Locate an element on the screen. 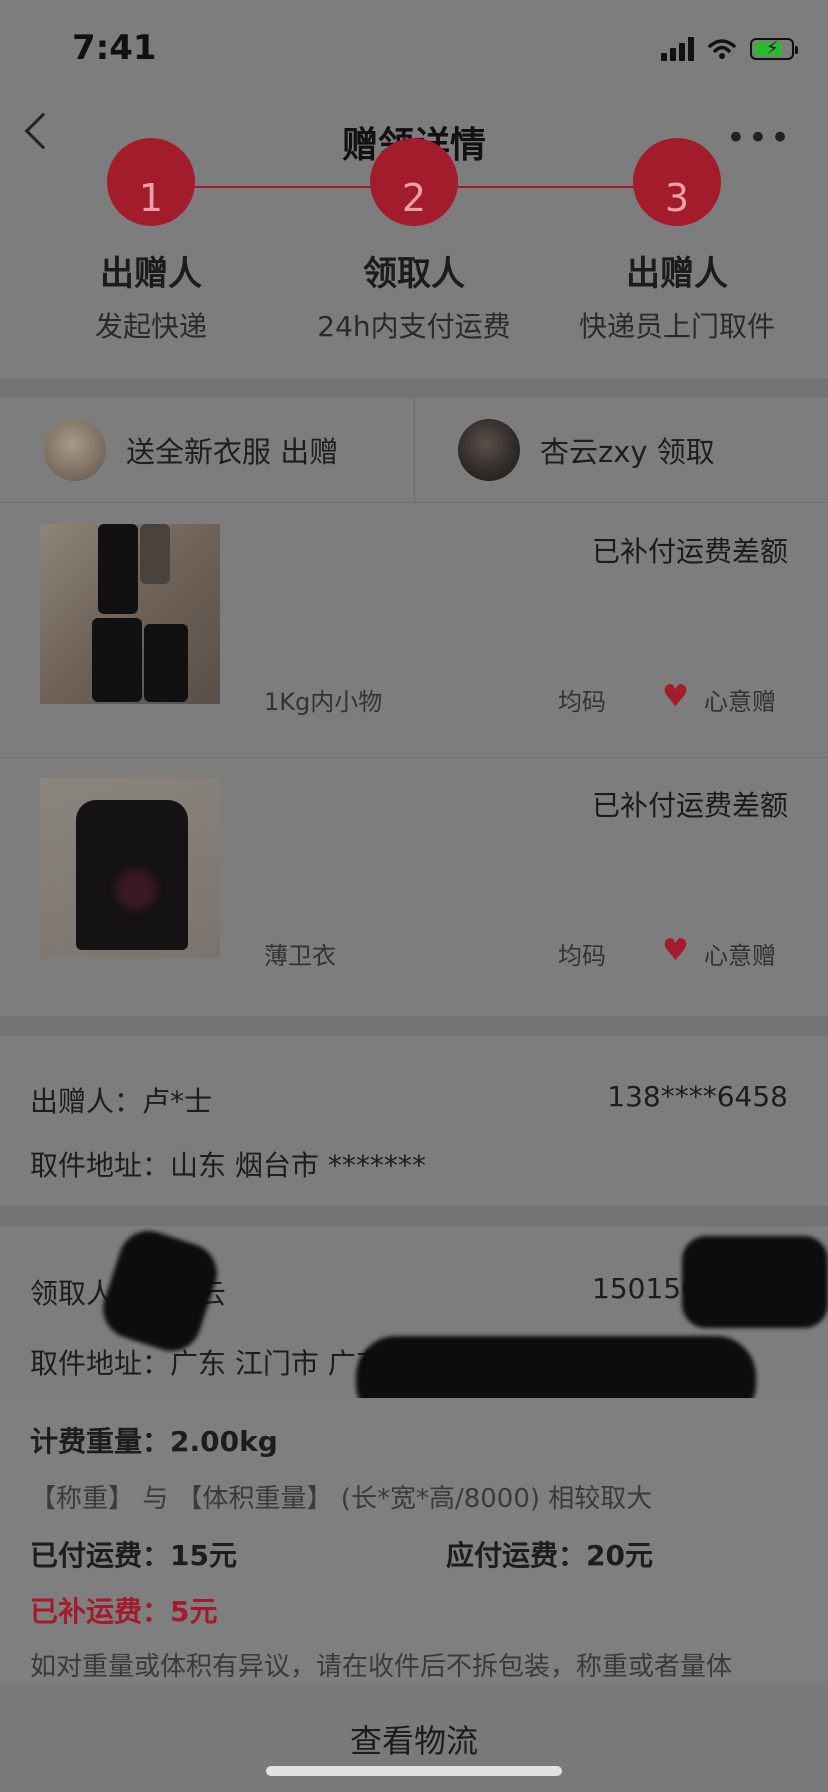 Image resolution: width=828 pixels, height=1792 pixels. battery-icon: ⚡ is located at coordinates (774, 49).